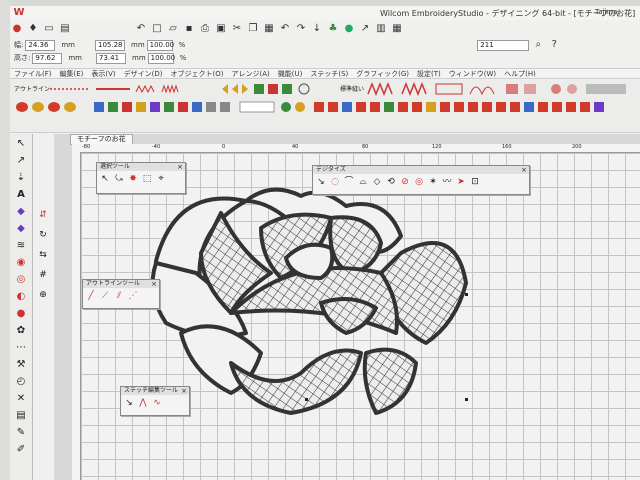 The width and height of the screenshot is (640, 480). I want to click on blanket-stitch-icon: ⋰, so click(133, 296).